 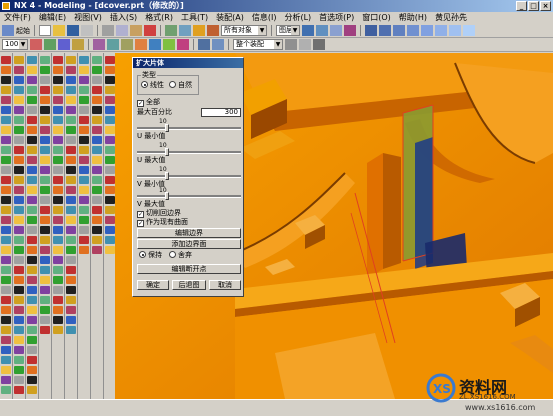 I want to click on blend-icon, so click(x=155, y=44).